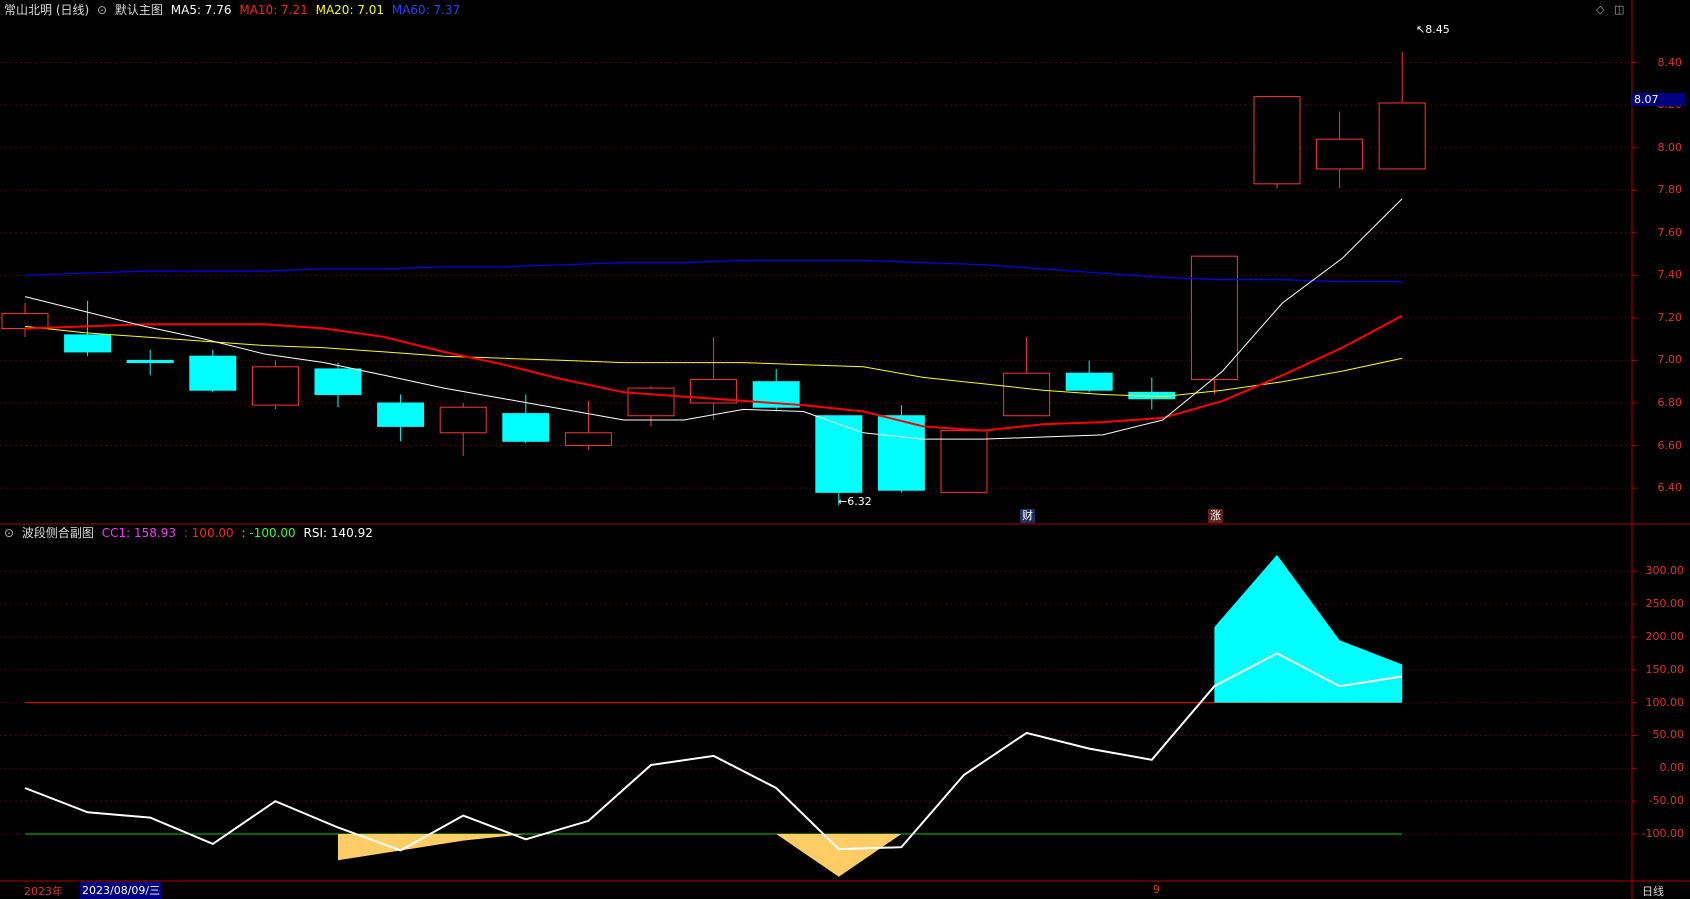 This screenshot has width=1690, height=899. I want to click on indicator-axis-label: 50.00, so click(1668, 735).